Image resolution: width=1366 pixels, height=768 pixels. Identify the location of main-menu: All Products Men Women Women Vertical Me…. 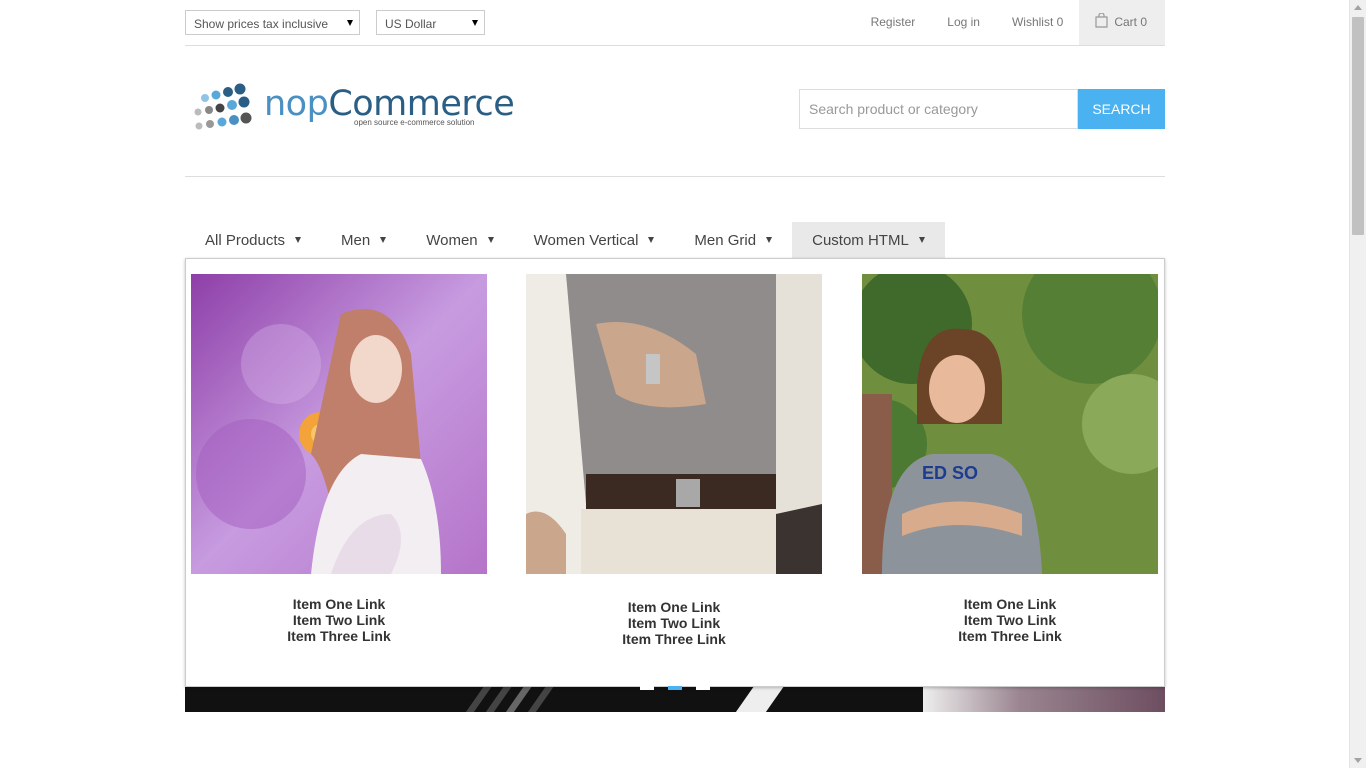
(565, 240).